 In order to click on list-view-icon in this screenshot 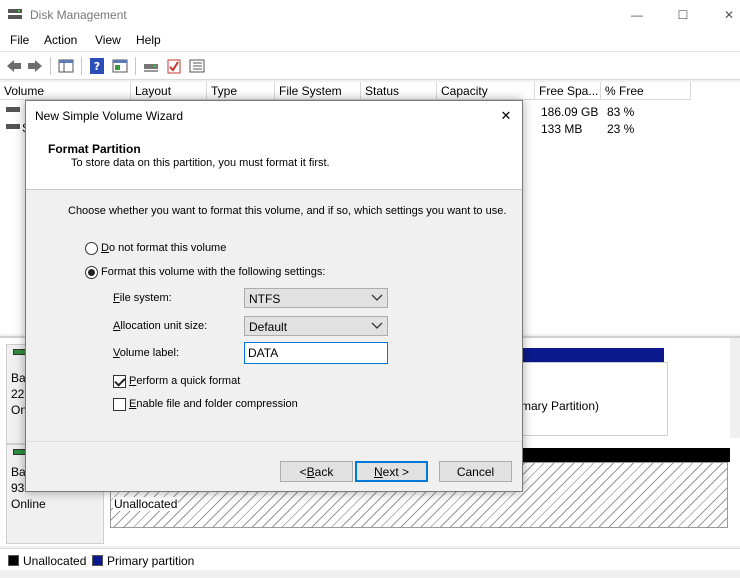, I will do `click(197, 66)`.